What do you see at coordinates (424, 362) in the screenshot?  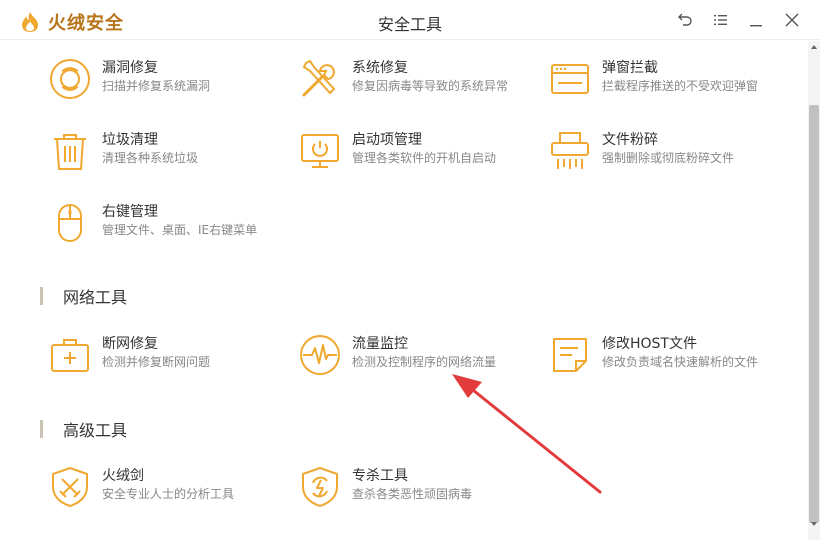 I see `tool-desc: 检测及控制程序的网络流量` at bounding box center [424, 362].